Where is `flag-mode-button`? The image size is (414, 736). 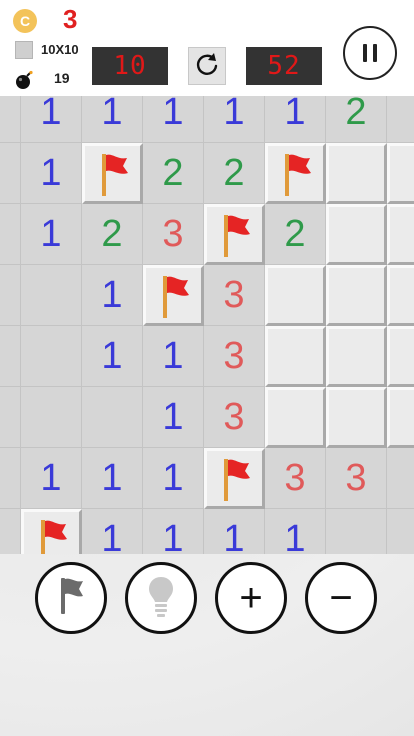
flag-mode-button is located at coordinates (71, 598).